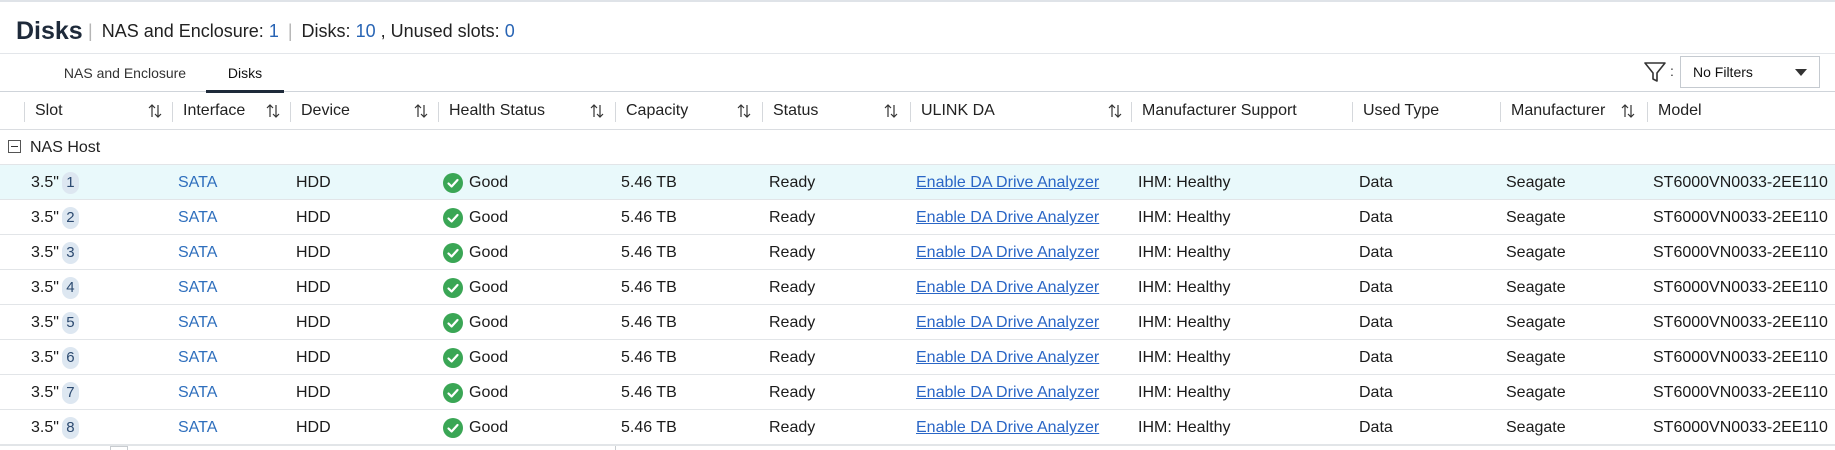 The height and width of the screenshot is (450, 1835). I want to click on column-header-manufacturer: Manufacturer, so click(1558, 111).